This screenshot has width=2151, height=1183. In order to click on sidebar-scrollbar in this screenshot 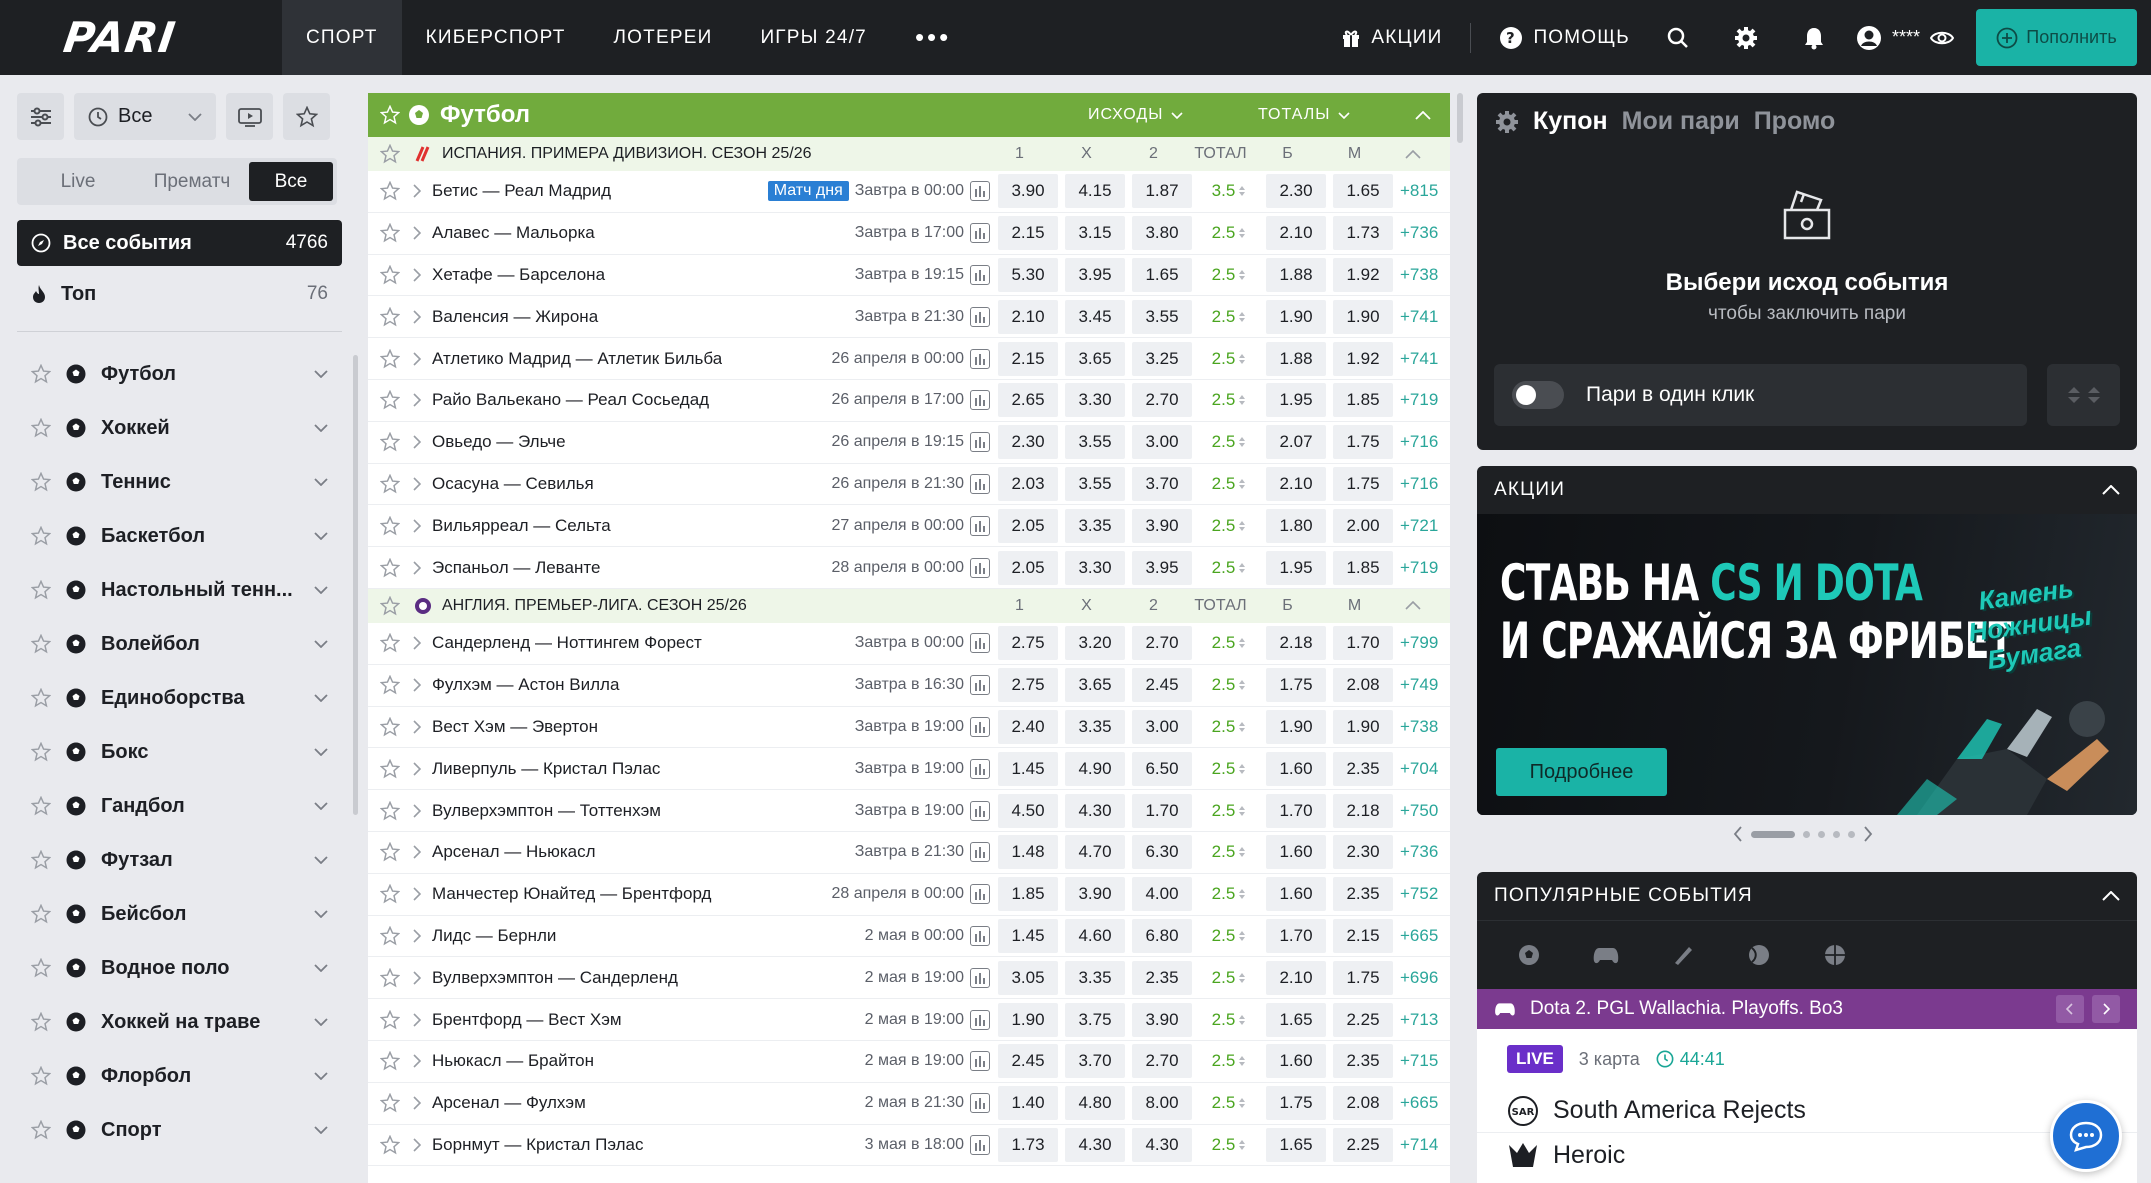, I will do `click(355, 585)`.